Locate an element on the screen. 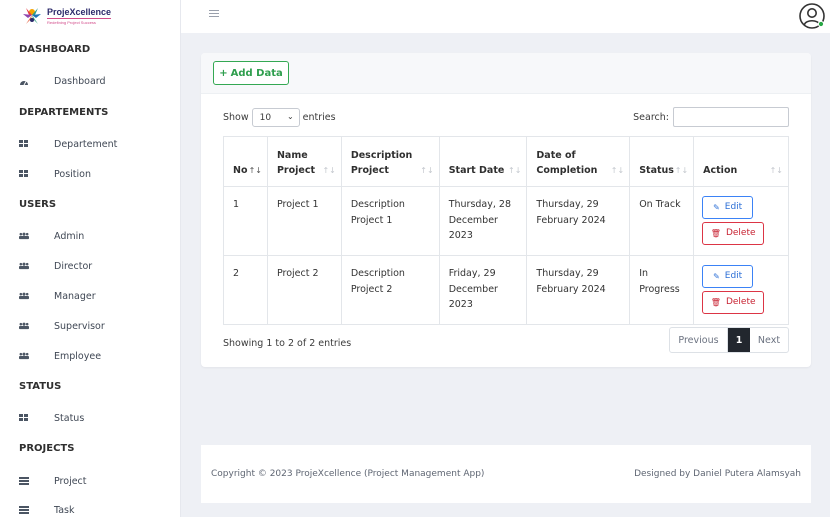 The width and height of the screenshot is (830, 517). section-heading-departements: DEPARTEMENTS is located at coordinates (64, 112).